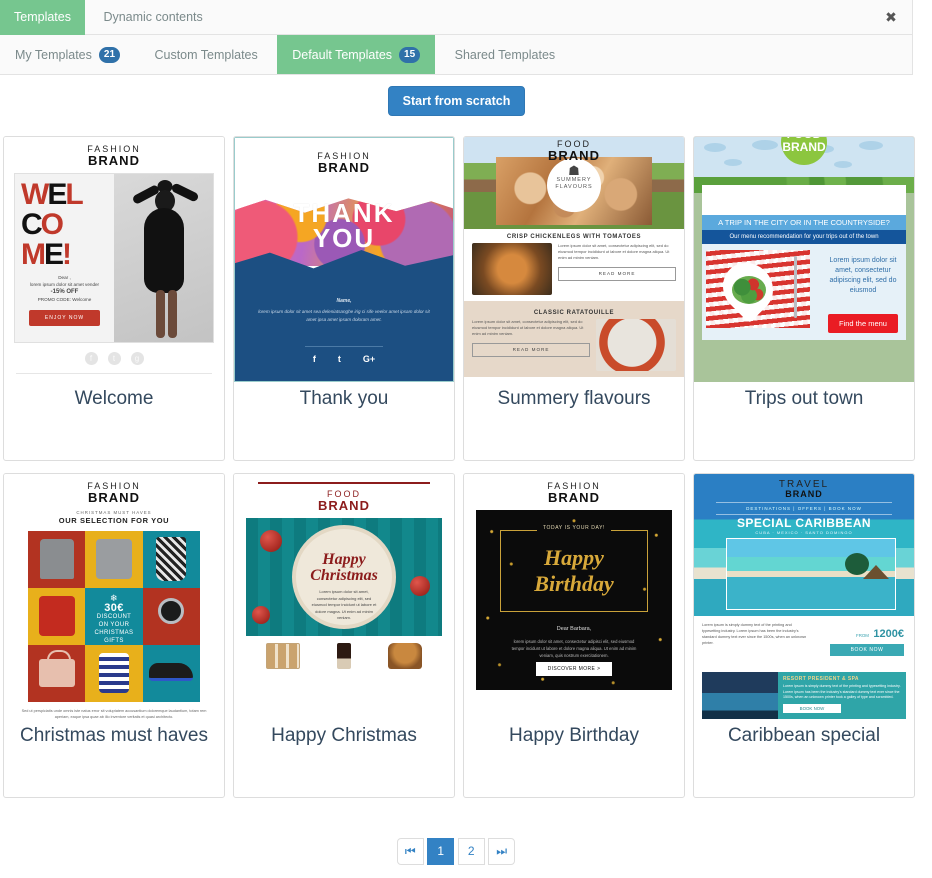 The image size is (932, 878). What do you see at coordinates (804, 735) in the screenshot?
I see `template-card-title: Caribbean special` at bounding box center [804, 735].